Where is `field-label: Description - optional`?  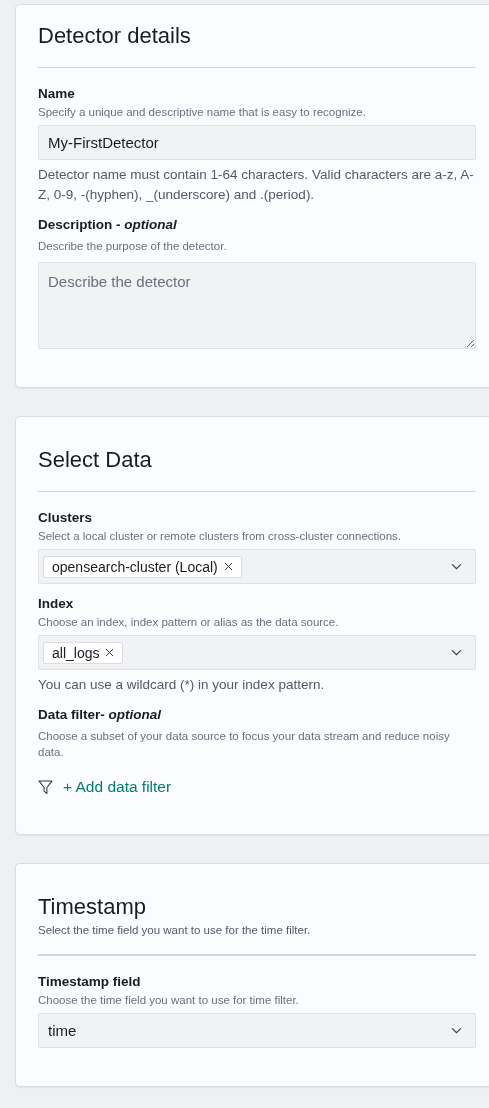
field-label: Description - optional is located at coordinates (108, 224).